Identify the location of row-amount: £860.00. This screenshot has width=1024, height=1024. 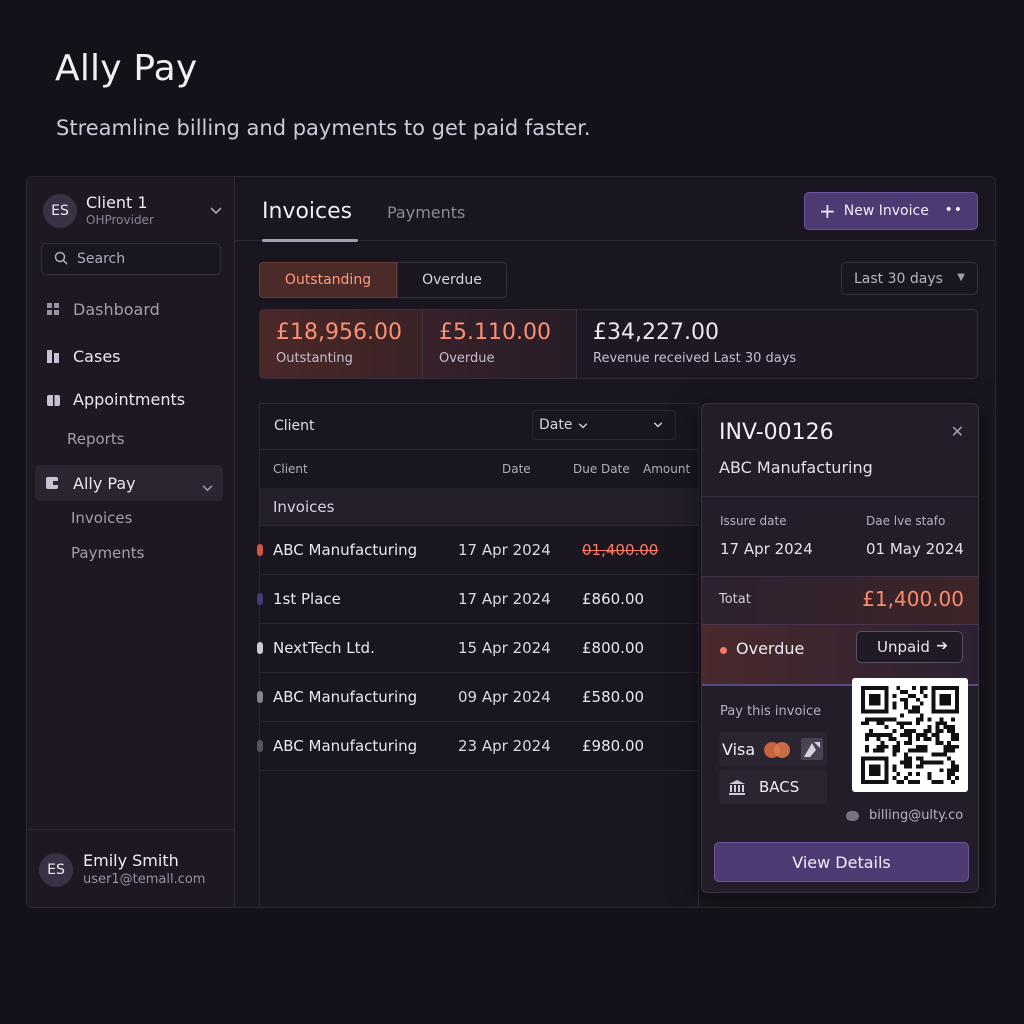
(613, 599).